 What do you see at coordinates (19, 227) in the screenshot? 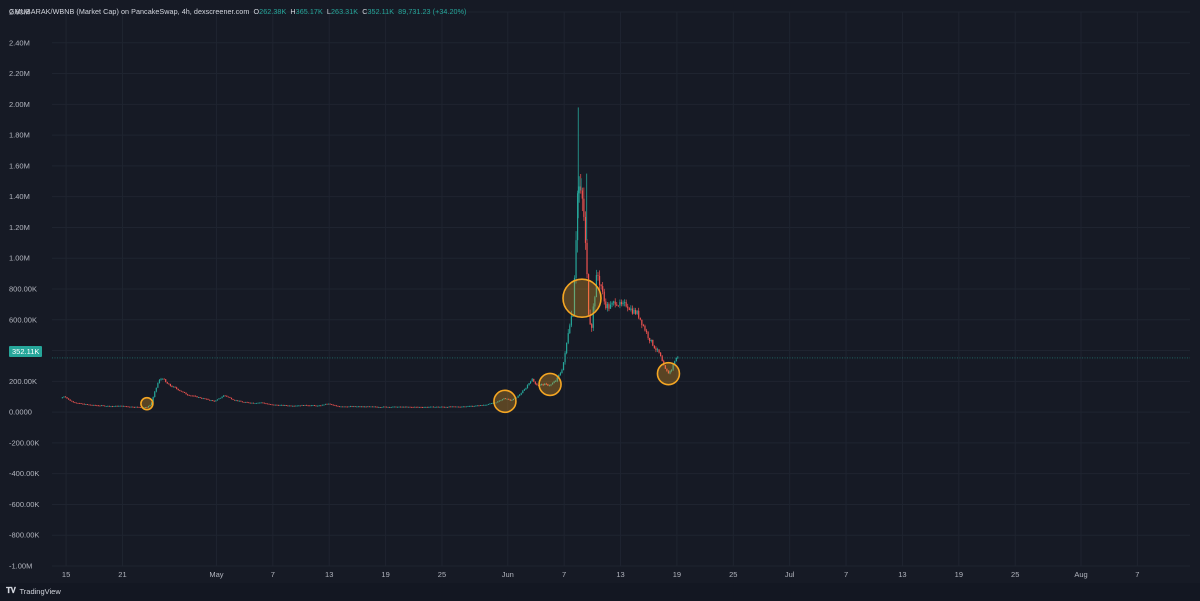
I see `y-tick-label: 1.20M` at bounding box center [19, 227].